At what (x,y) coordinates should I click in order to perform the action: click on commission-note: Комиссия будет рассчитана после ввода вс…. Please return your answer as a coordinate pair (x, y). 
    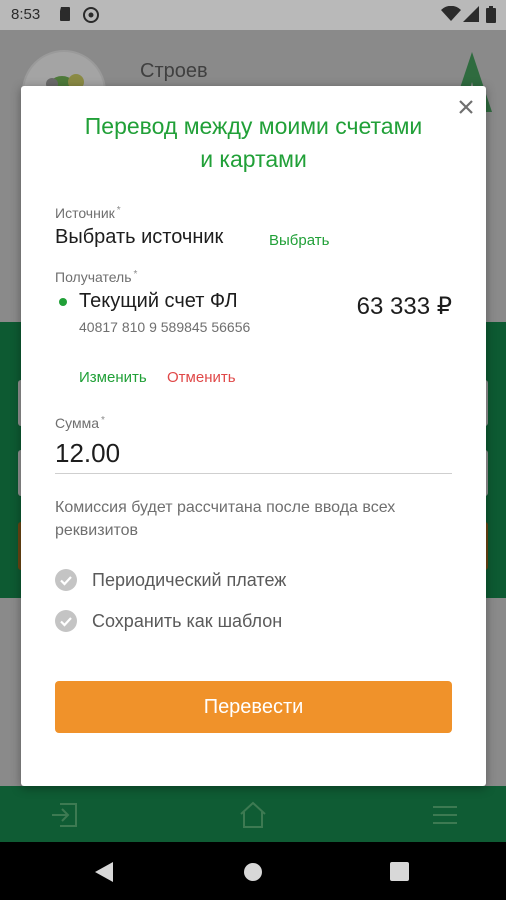
    Looking at the image, I should click on (225, 519).